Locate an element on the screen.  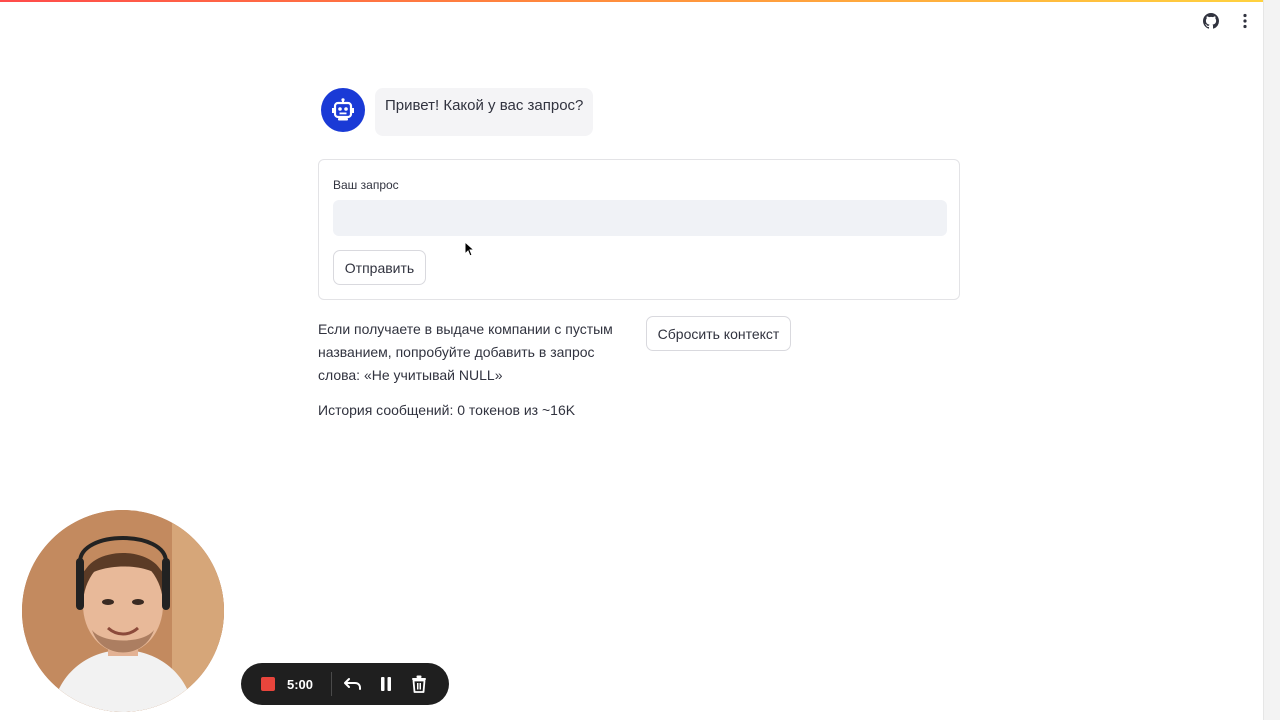
person-avatar is located at coordinates (123, 611).